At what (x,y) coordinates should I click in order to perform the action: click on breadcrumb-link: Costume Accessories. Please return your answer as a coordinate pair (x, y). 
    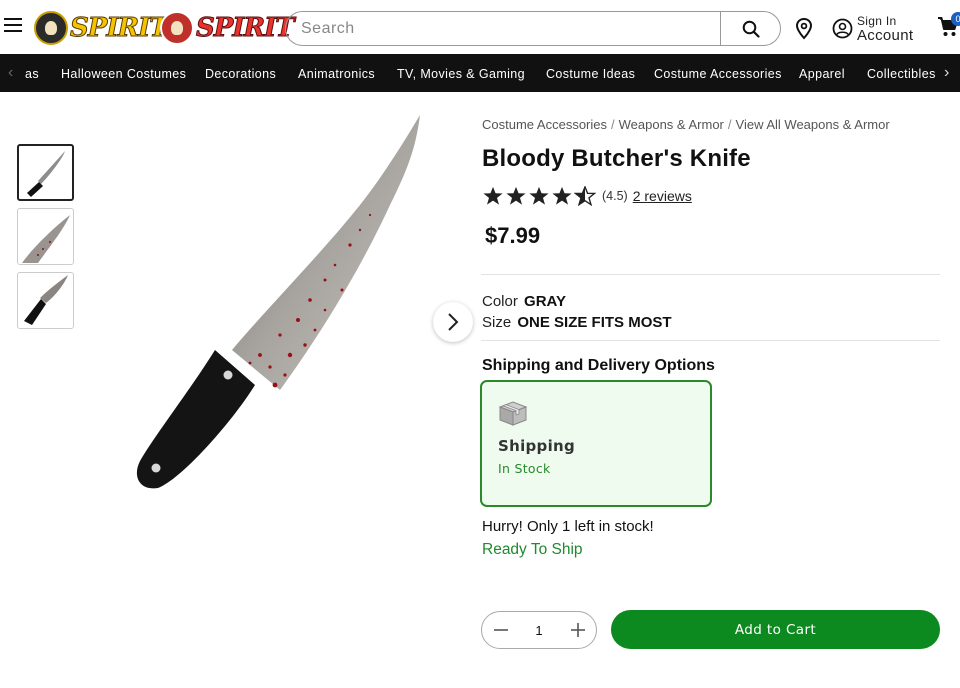
    Looking at the image, I should click on (544, 124).